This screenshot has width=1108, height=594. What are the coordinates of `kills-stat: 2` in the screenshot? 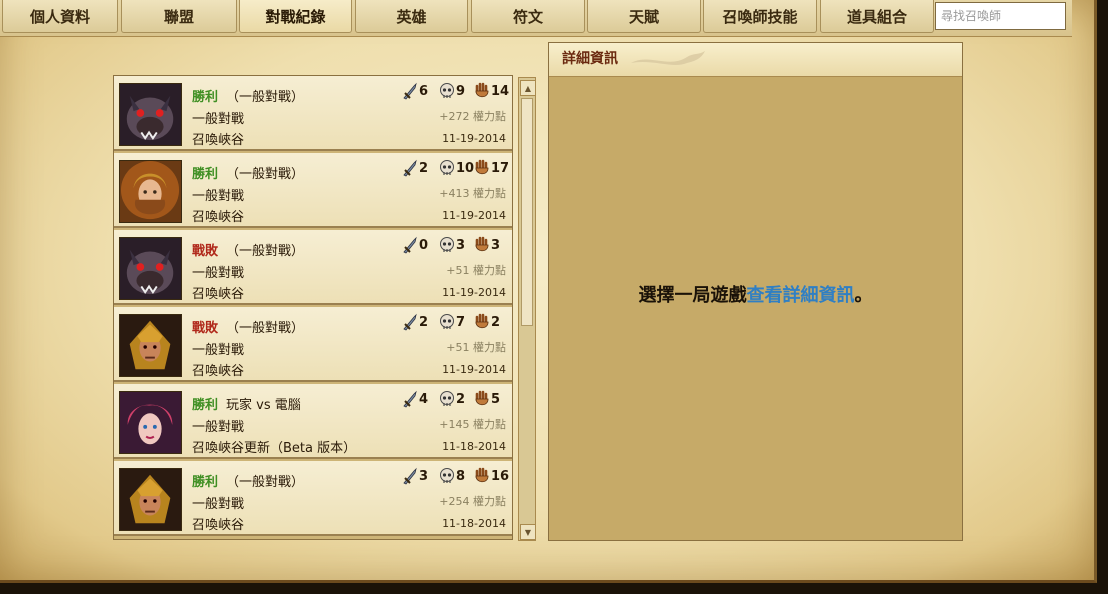 It's located at (415, 168).